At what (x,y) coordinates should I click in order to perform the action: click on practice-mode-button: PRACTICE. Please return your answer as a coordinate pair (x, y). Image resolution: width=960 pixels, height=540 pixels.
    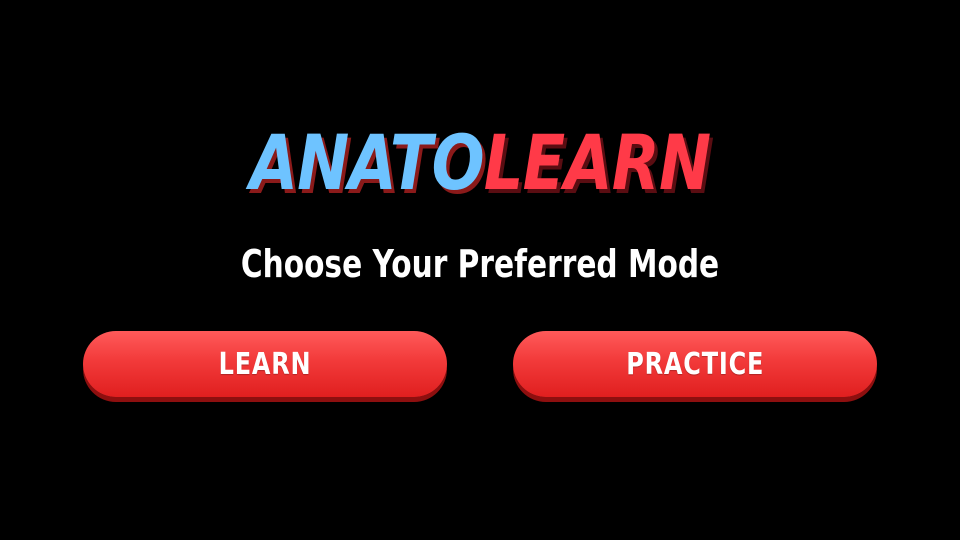
    Looking at the image, I should click on (695, 364).